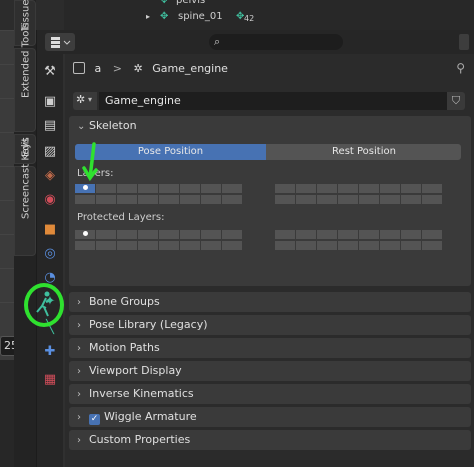 This screenshot has height=467, width=474. I want to click on scene-tab-icon: ◈, so click(50, 176).